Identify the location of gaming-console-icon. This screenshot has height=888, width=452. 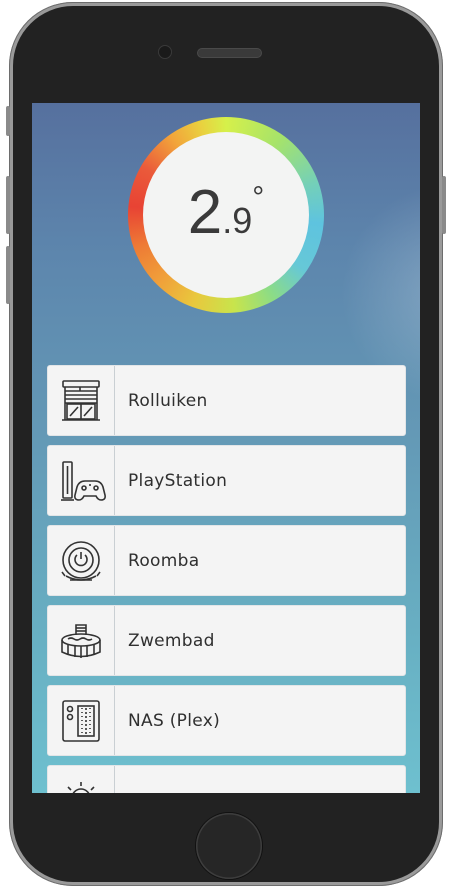
(81, 480).